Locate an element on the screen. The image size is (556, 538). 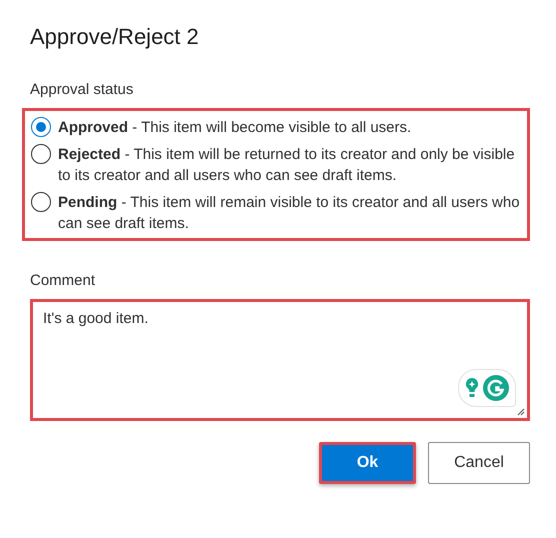
option-label: Rejected - This item will be returned to its creator and only be visible to its creator and all users who can see draft items. is located at coordinates (287, 165).